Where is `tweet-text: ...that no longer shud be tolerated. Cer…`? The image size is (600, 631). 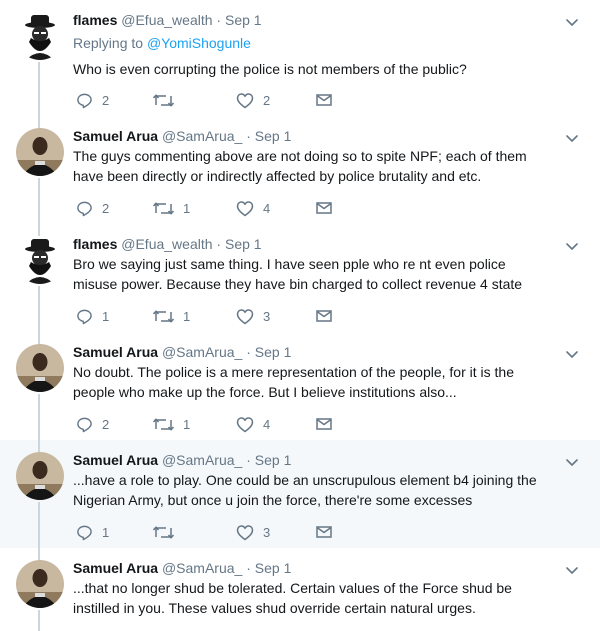 tweet-text: ...that no longer shud be tolerated. Cer… is located at coordinates (292, 598).